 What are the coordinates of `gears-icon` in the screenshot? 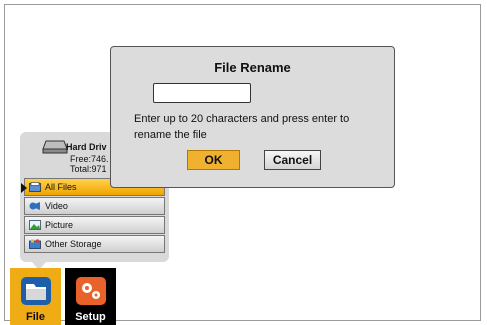 It's located at (91, 291).